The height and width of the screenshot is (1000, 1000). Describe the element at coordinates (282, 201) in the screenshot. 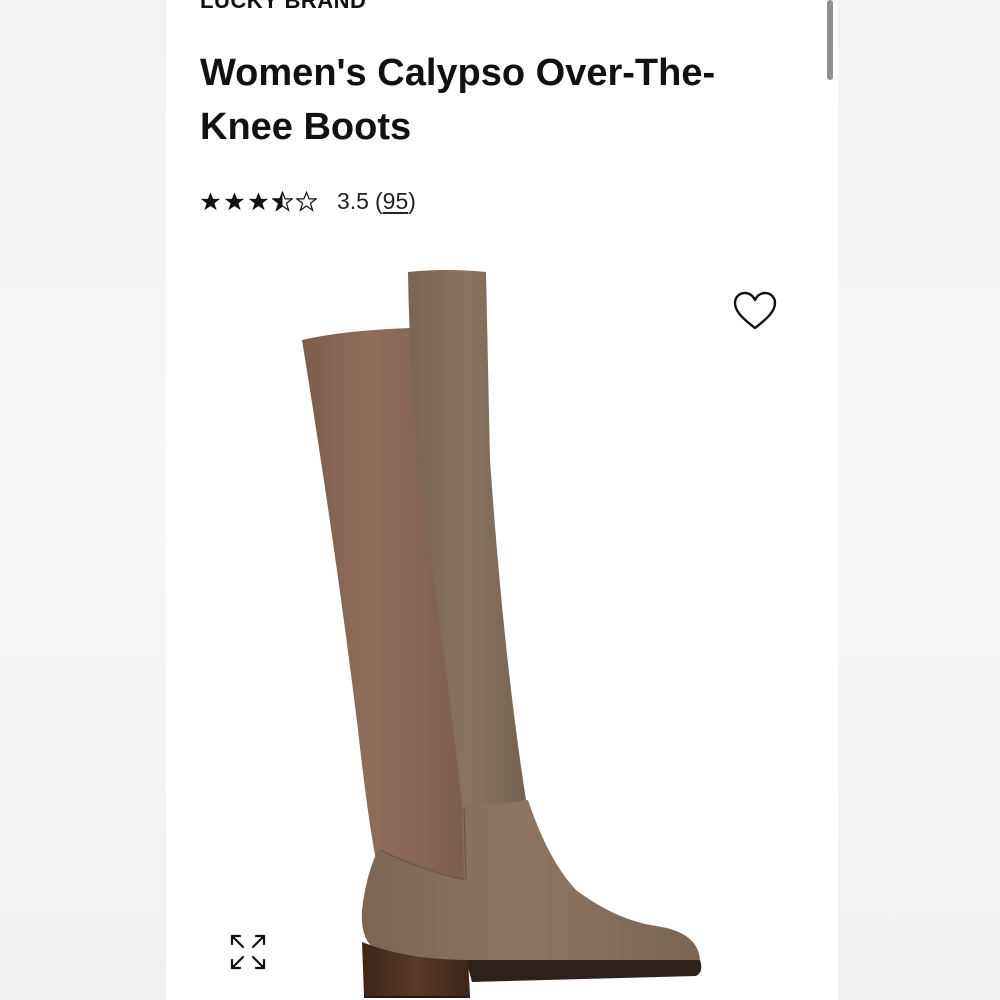

I see `star-half-icon` at that location.